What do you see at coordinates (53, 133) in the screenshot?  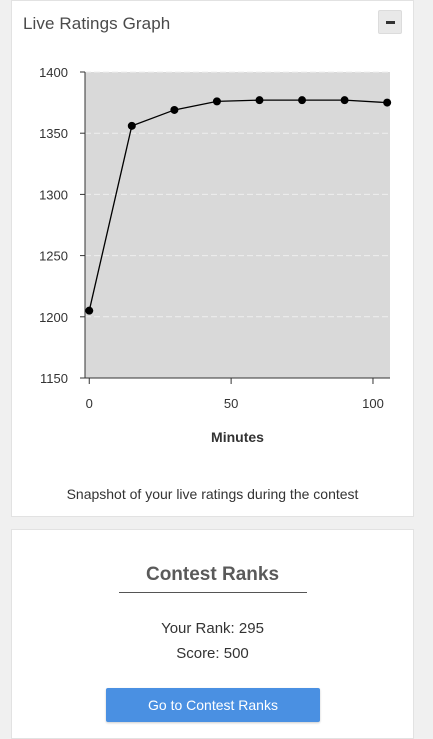 I see `y-tick-label: 1350` at bounding box center [53, 133].